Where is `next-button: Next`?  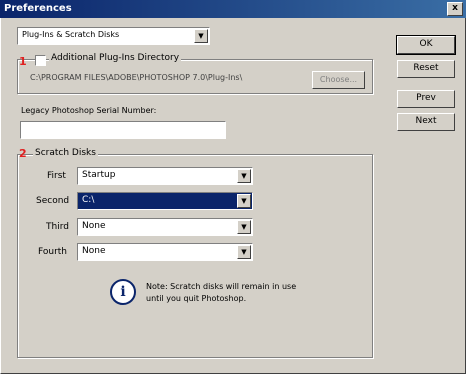
next-button: Next is located at coordinates (426, 122).